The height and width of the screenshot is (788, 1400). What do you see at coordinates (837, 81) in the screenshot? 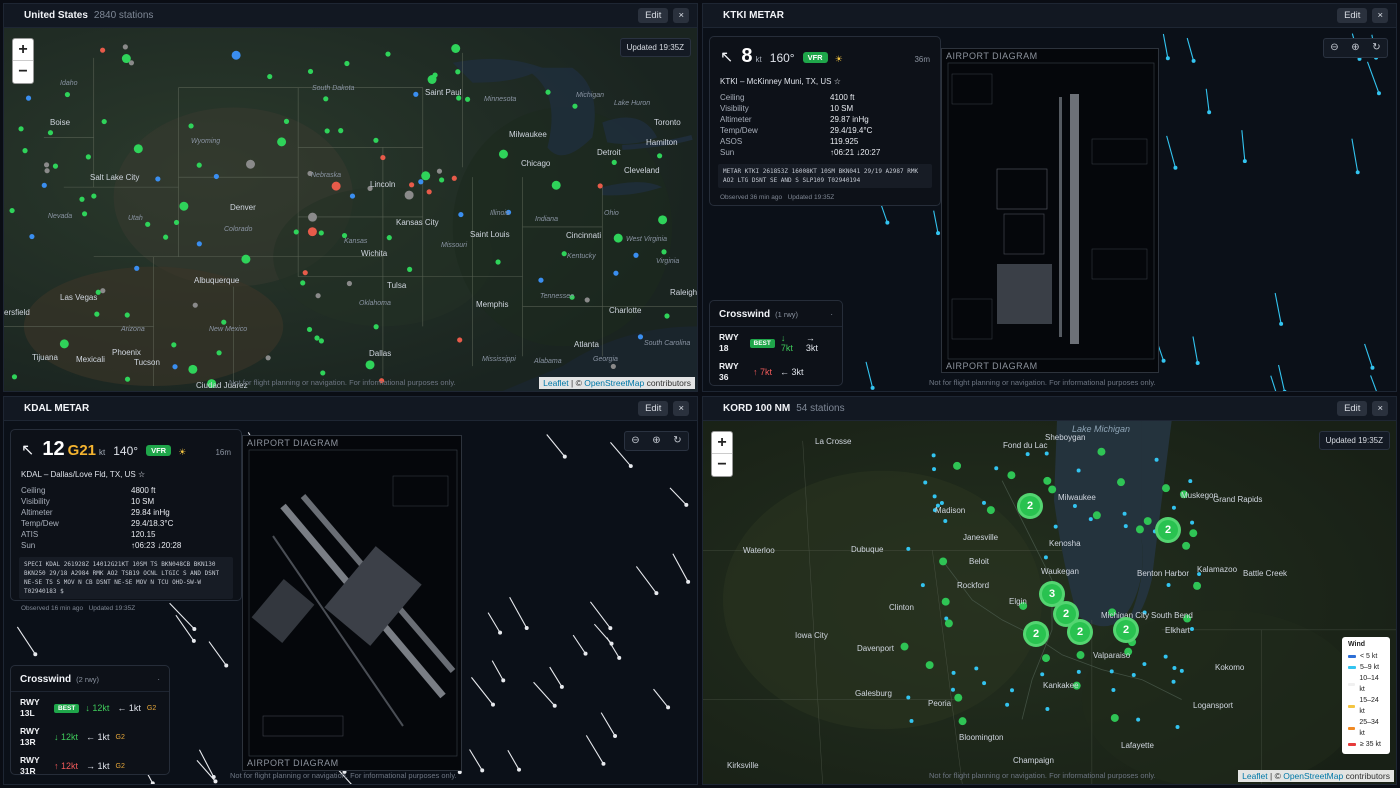
I see `star-icon: ☆` at bounding box center [837, 81].